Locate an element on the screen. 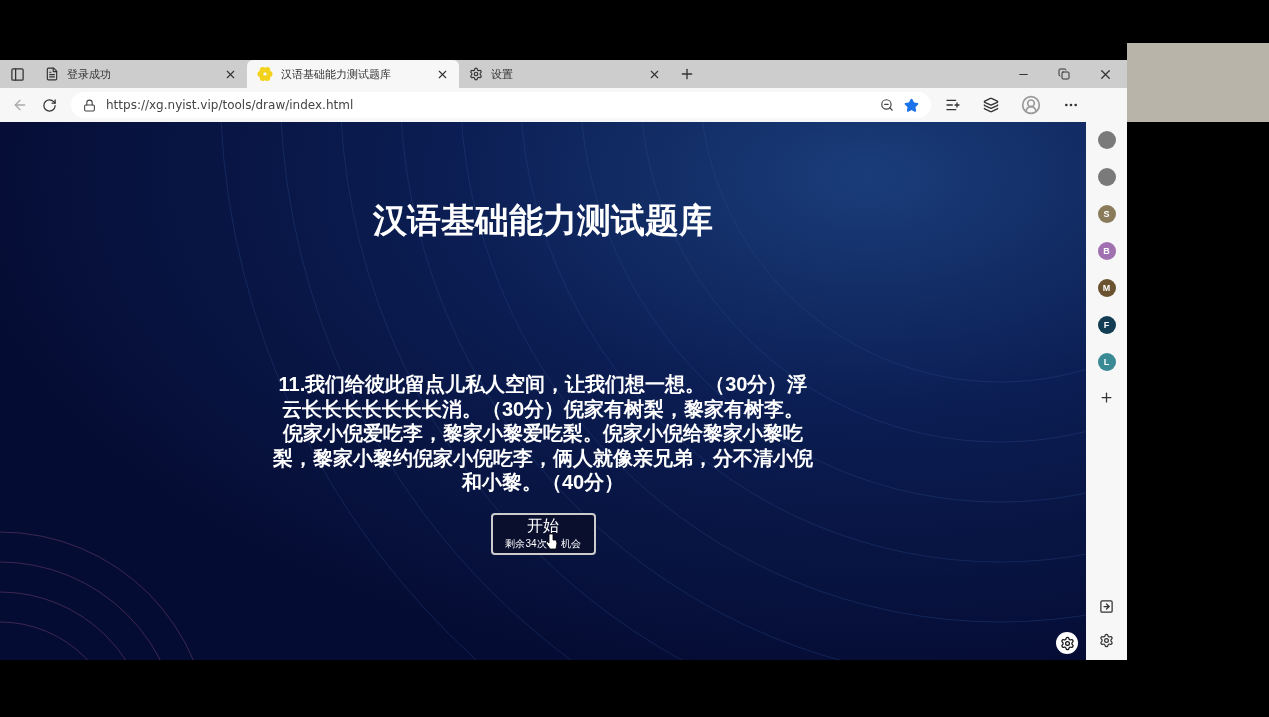  refresh-icon is located at coordinates (49, 105).